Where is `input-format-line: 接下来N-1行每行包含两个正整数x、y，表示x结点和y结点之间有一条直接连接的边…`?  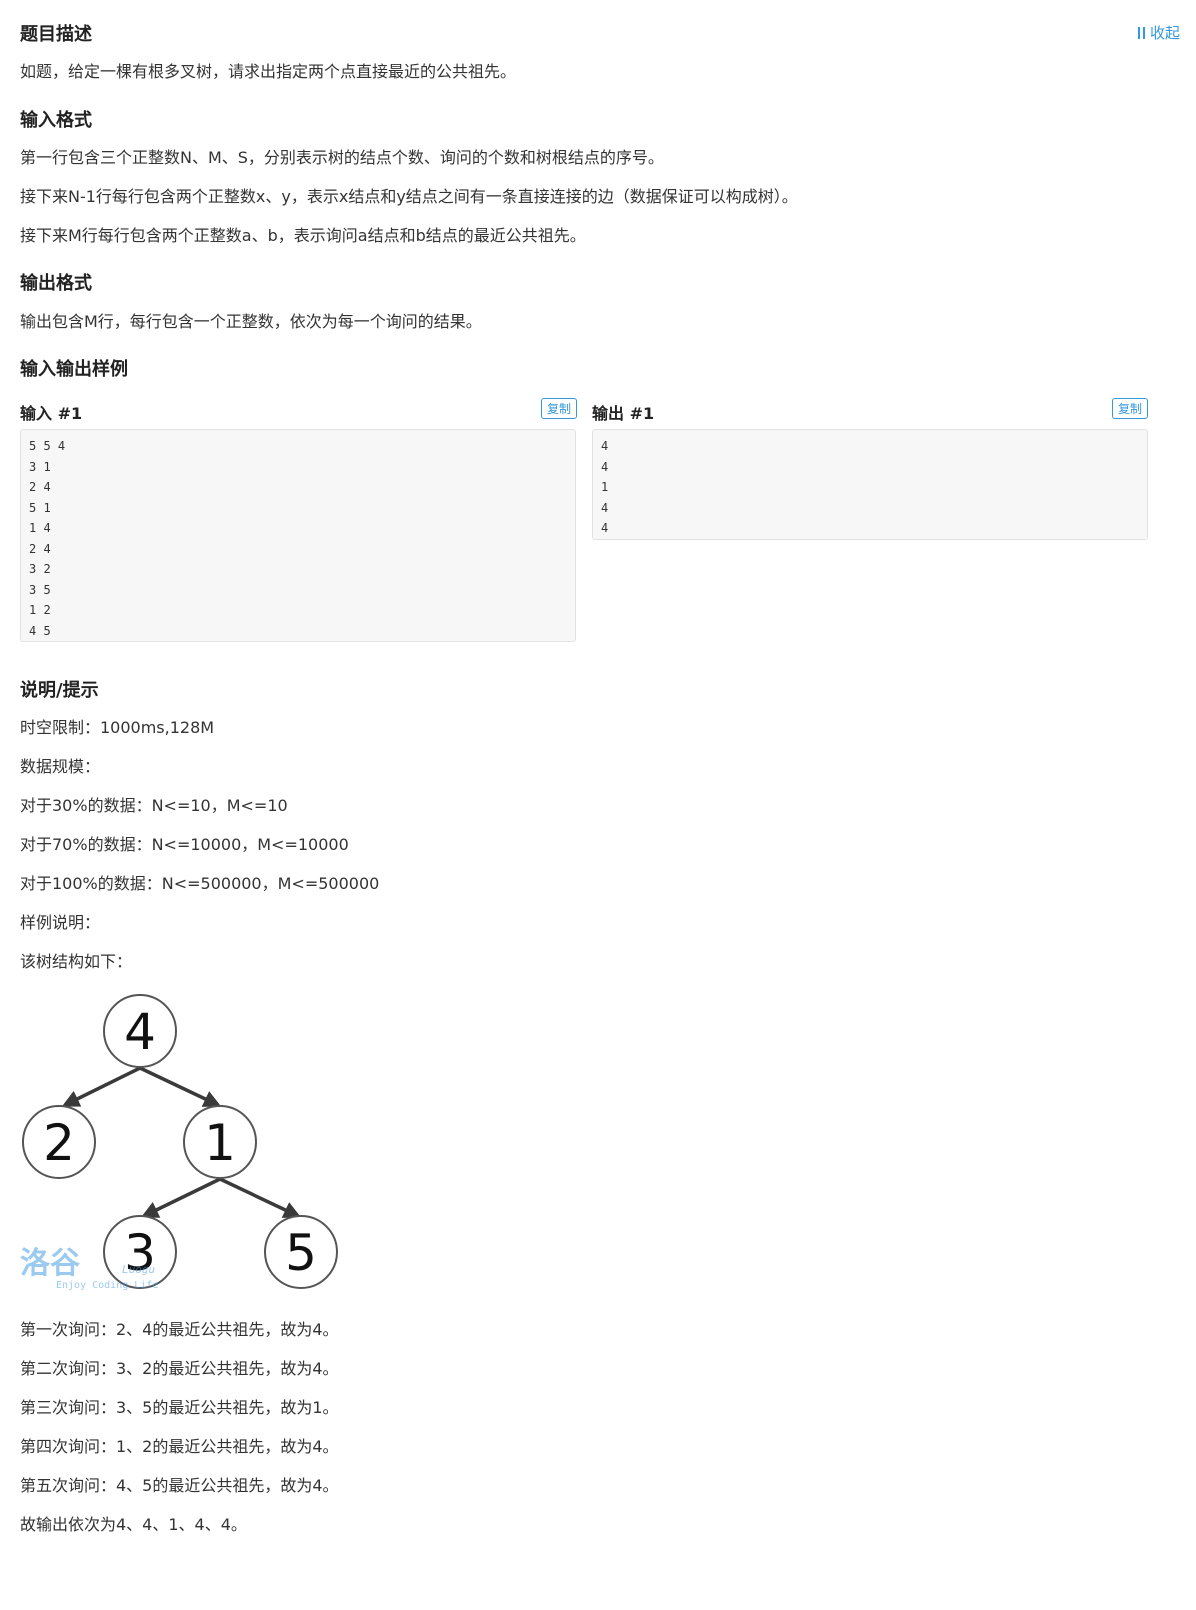 input-format-line: 接下来N-1行每行包含两个正整数x、y，表示x结点和y结点之间有一条直接连接的边… is located at coordinates (409, 196).